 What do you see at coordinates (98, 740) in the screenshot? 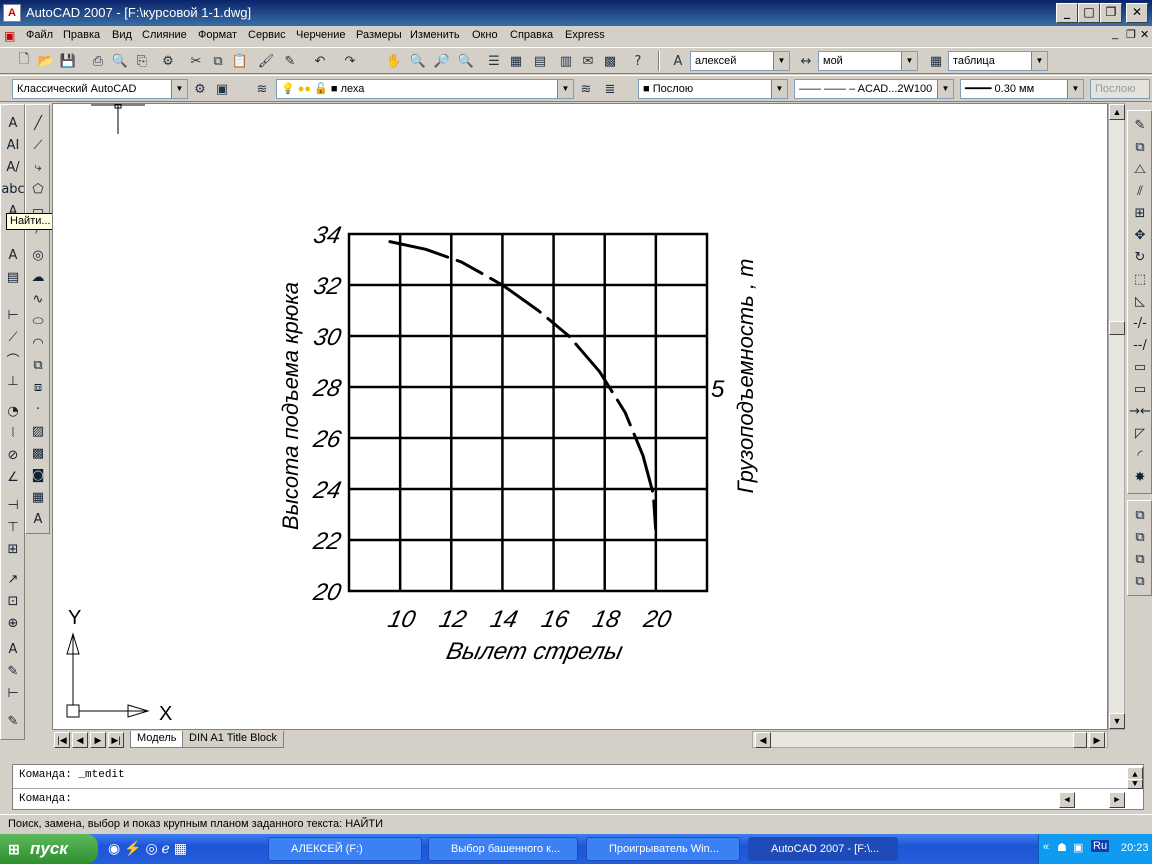
I see `next-tab-button: ▶` at bounding box center [98, 740].